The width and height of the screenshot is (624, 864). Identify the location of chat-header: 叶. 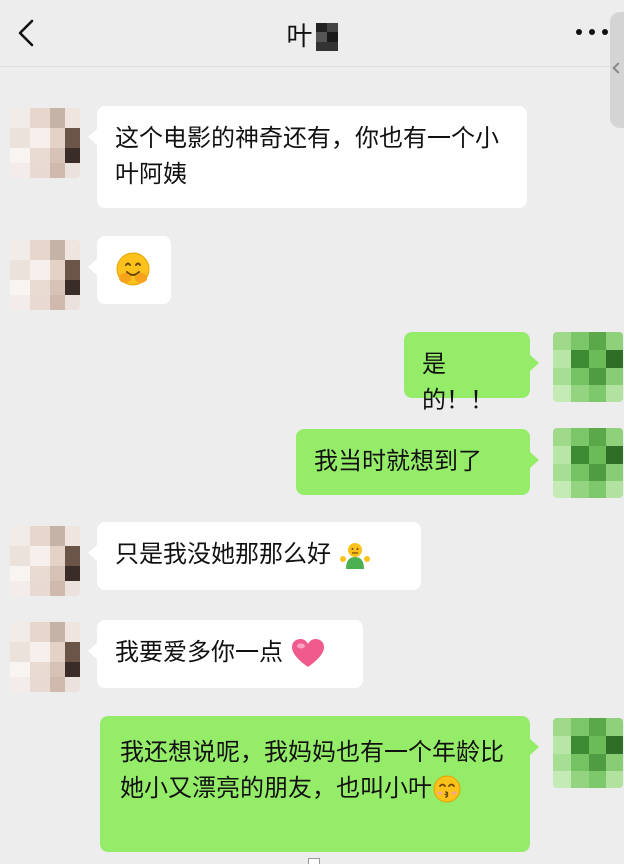
(312, 33).